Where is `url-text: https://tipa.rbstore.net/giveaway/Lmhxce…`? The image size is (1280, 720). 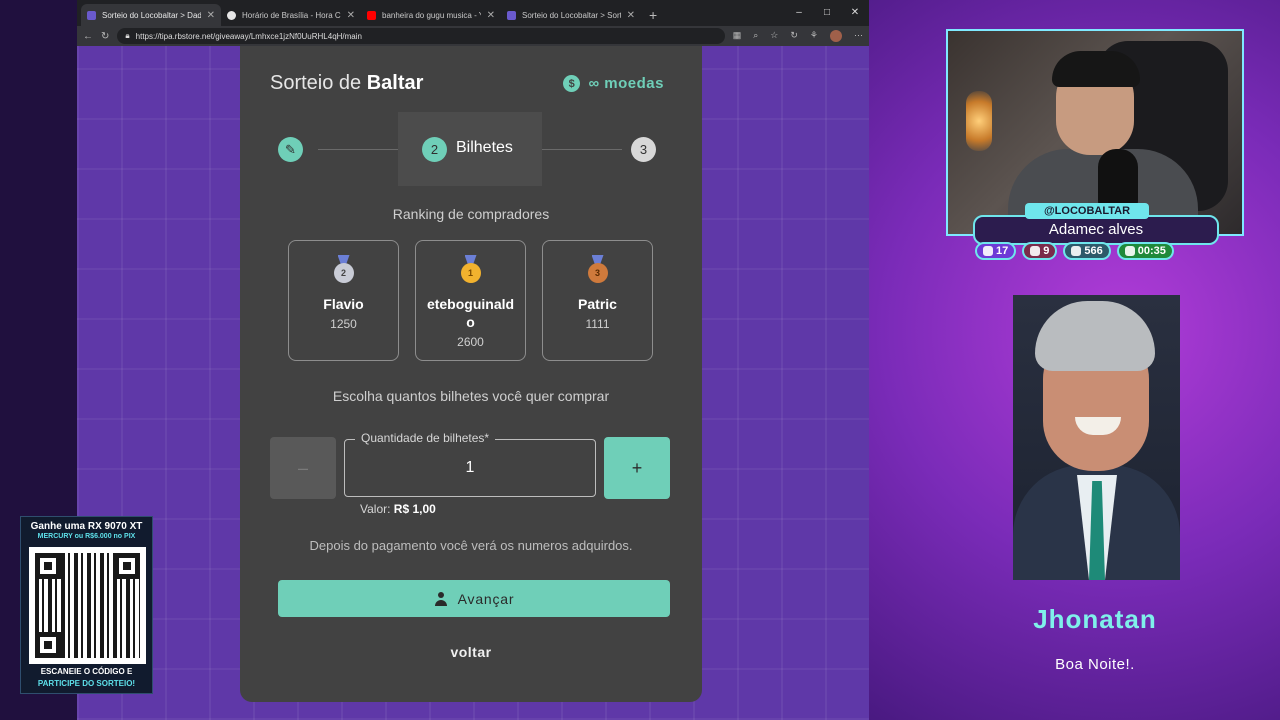
url-text: https://tipa.rbstore.net/giveaway/Lmhxce… is located at coordinates (248, 36).